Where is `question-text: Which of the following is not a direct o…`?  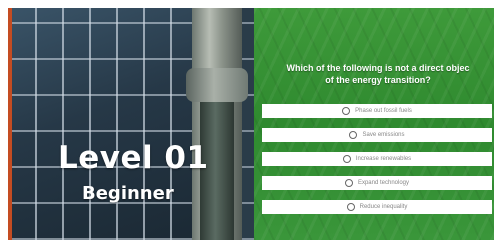 question-text: Which of the following is not a direct o… is located at coordinates (377, 74).